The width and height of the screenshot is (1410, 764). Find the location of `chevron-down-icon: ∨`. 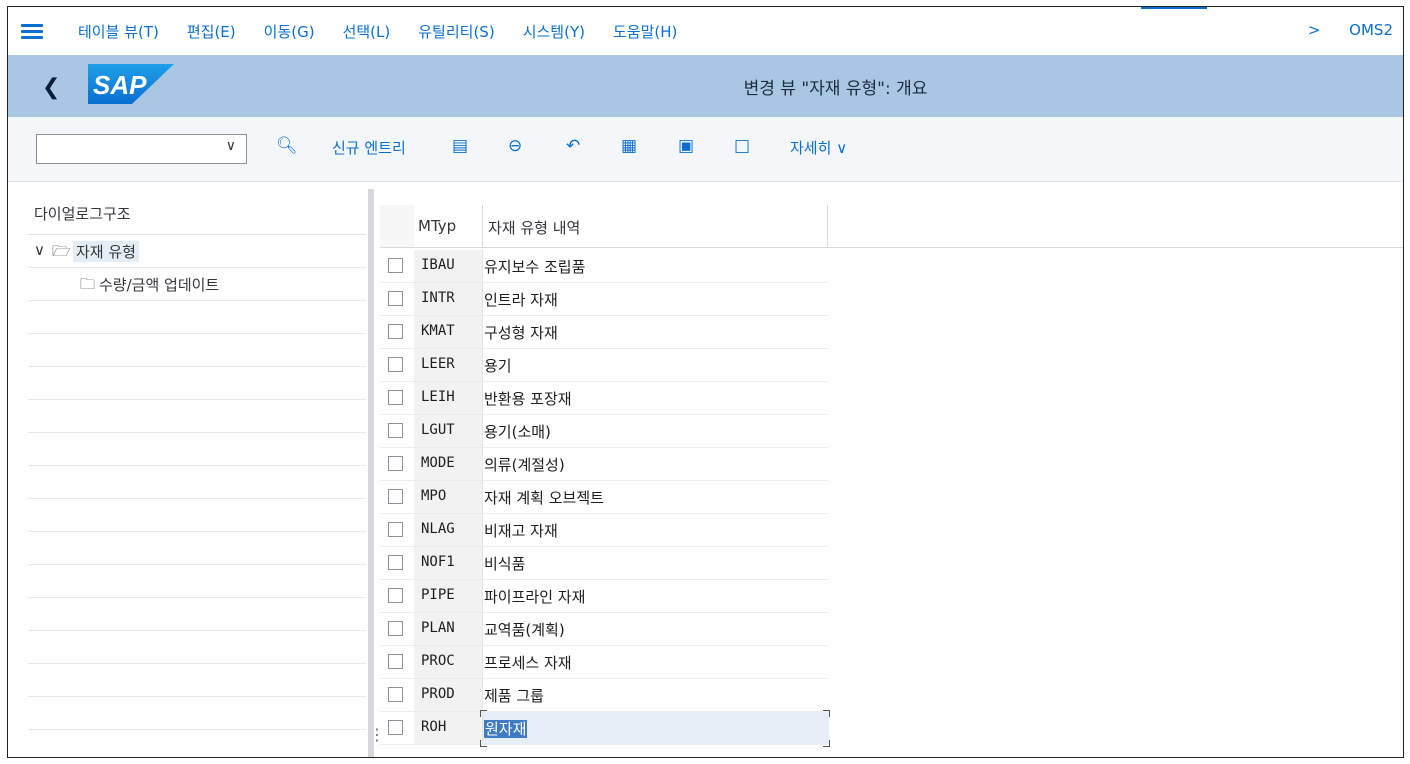

chevron-down-icon: ∨ is located at coordinates (231, 146).